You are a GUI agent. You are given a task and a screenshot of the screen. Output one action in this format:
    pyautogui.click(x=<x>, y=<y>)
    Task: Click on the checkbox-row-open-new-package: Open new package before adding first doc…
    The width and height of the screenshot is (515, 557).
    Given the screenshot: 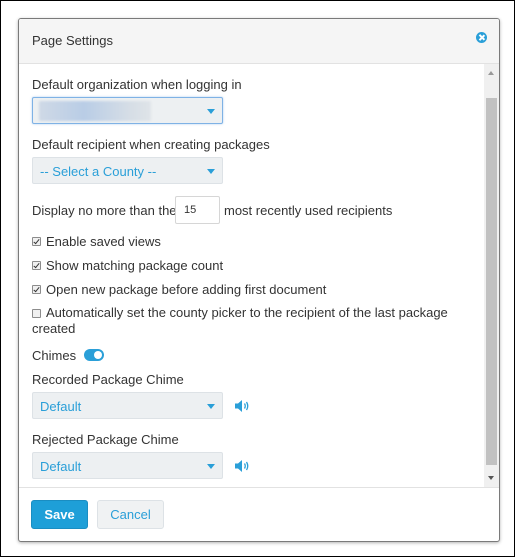 What is the action you would take?
    pyautogui.click(x=179, y=289)
    